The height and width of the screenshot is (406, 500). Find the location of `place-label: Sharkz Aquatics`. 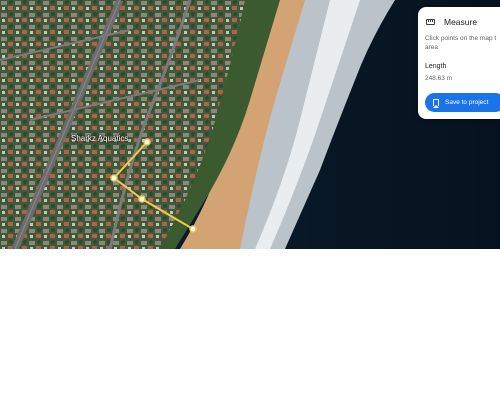

place-label: Sharkz Aquatics is located at coordinates (99, 138).